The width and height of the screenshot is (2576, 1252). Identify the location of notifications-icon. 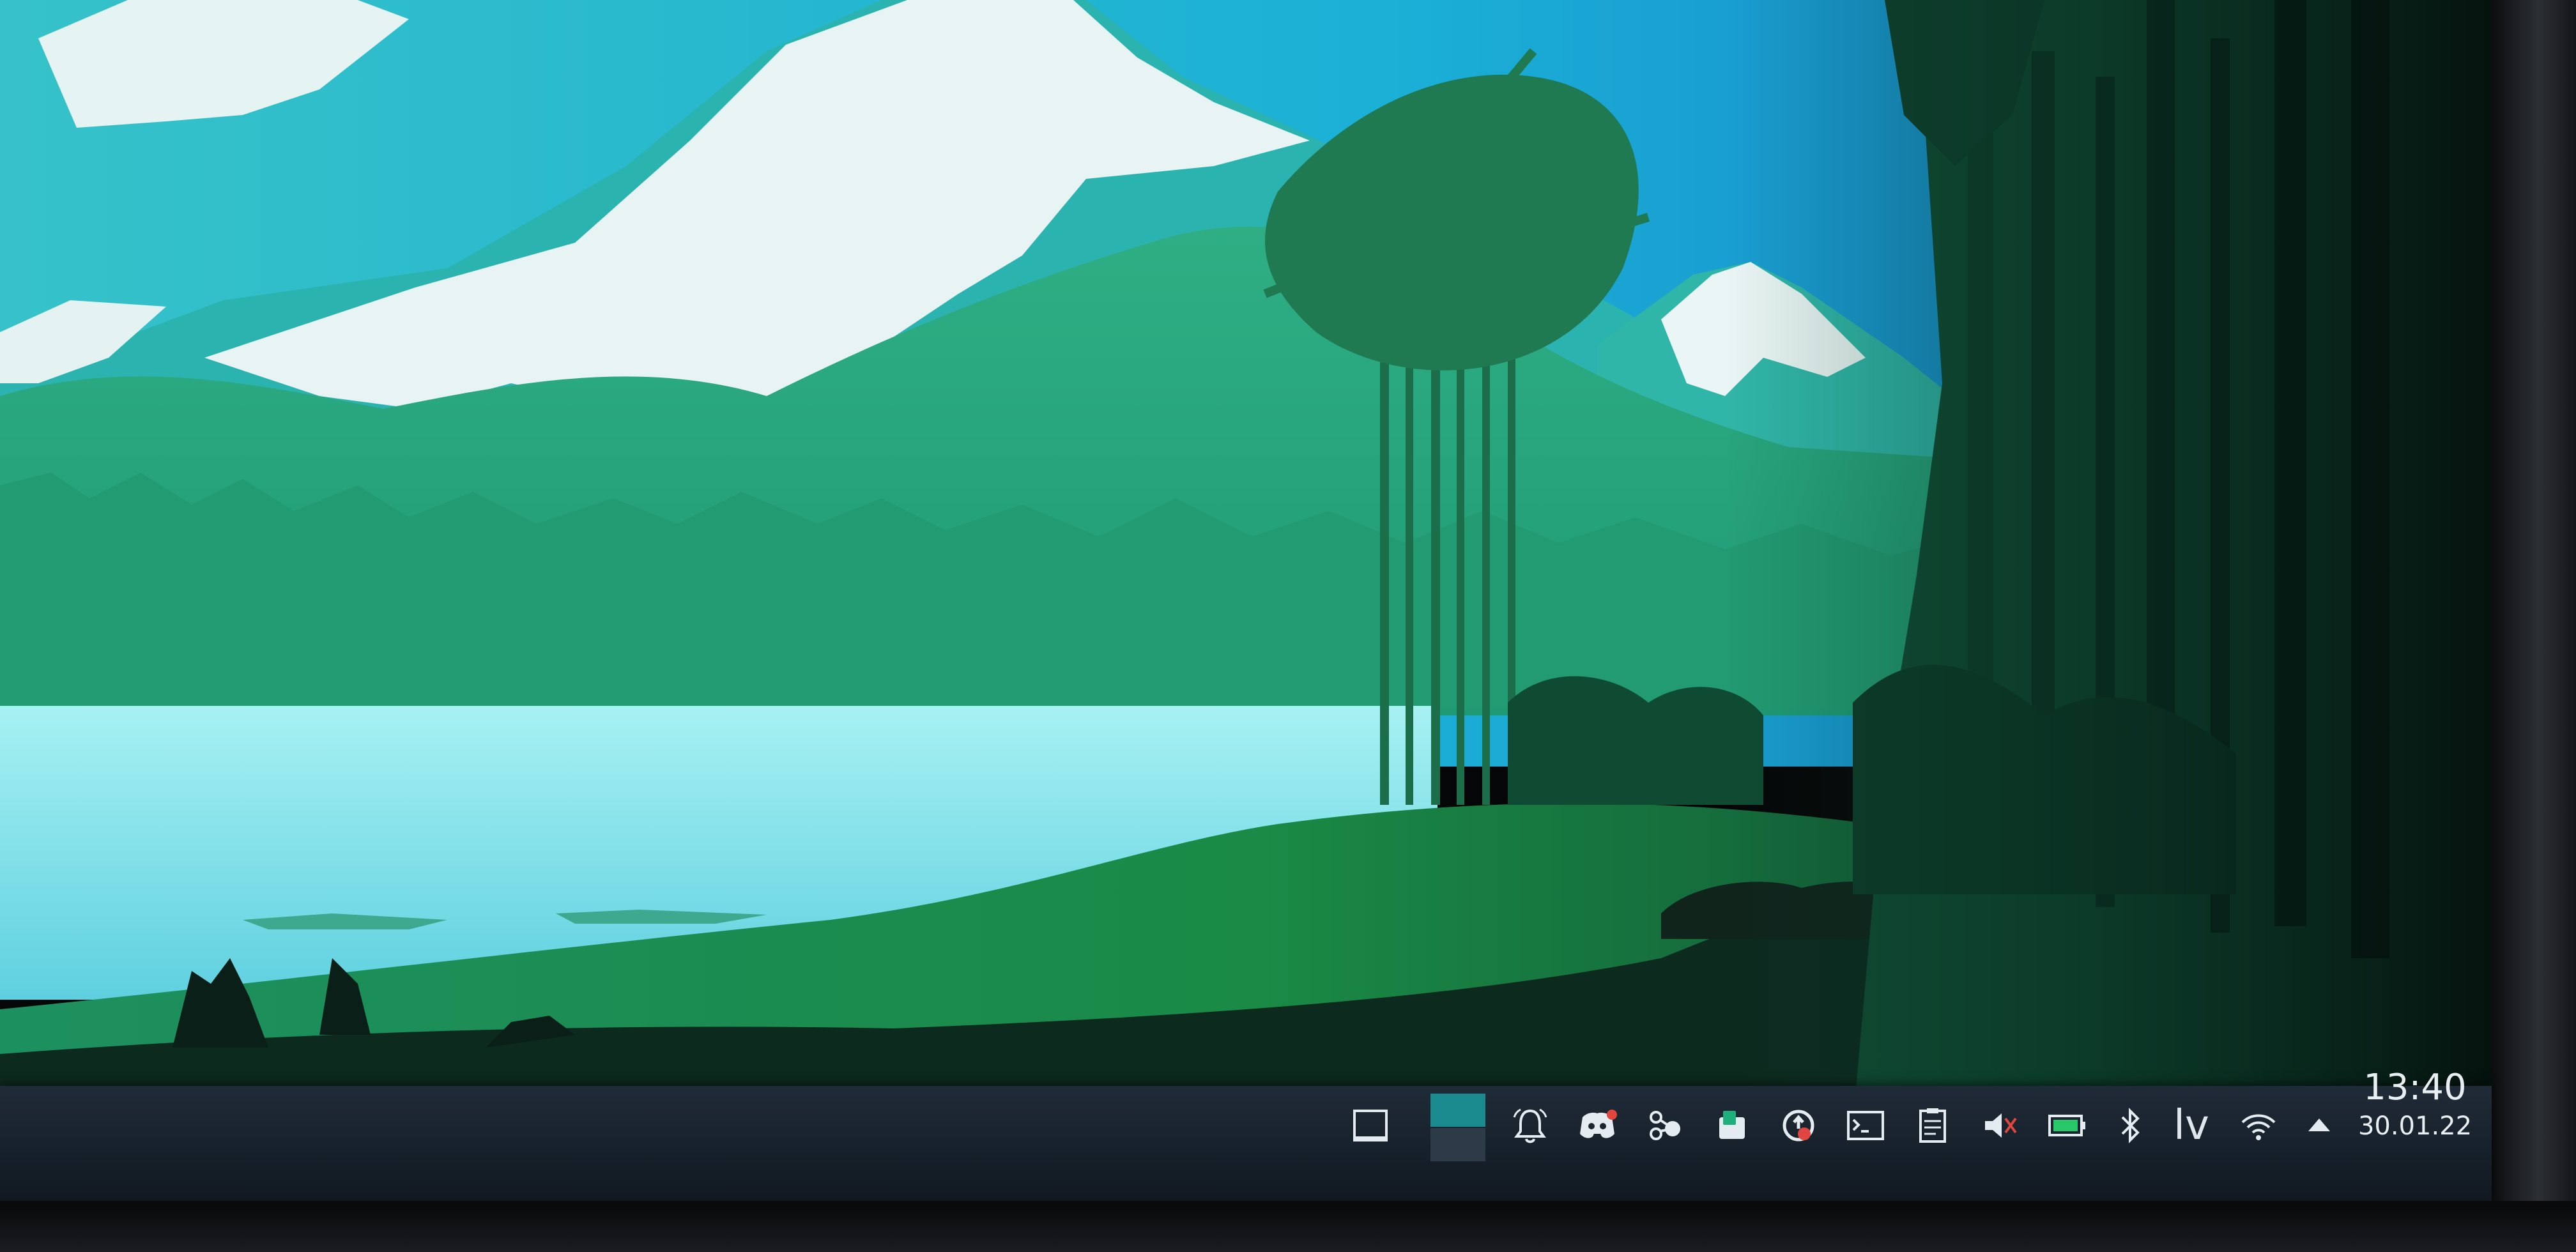
(1530, 1125).